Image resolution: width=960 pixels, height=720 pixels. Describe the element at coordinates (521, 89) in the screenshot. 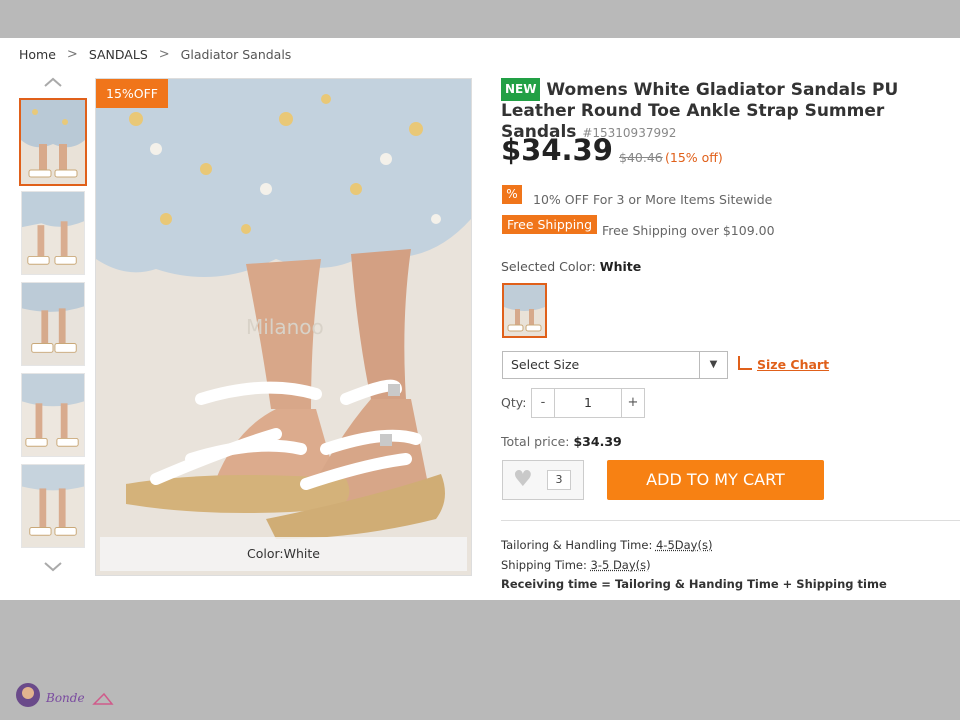

I see `new-badge: NEW` at that location.